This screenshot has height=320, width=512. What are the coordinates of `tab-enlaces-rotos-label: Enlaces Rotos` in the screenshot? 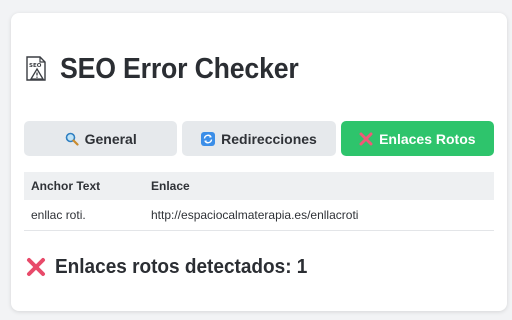 It's located at (427, 138).